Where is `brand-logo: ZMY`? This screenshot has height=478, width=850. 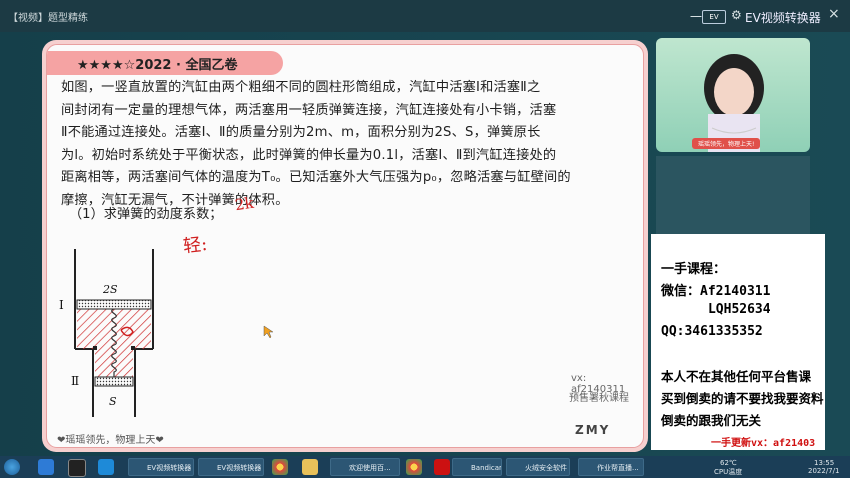
brand-logo: ZMY is located at coordinates (593, 430).